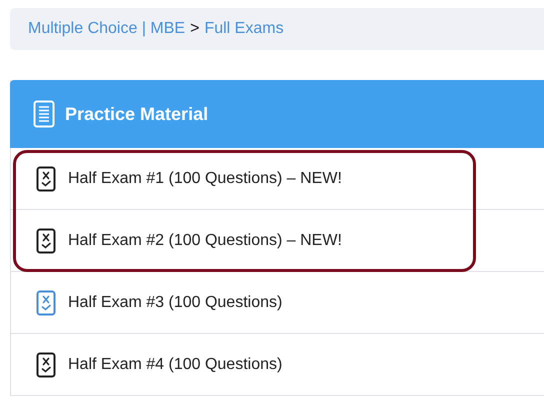 Image resolution: width=544 pixels, height=404 pixels. Describe the element at coordinates (44, 114) in the screenshot. I see `document-icon` at that location.